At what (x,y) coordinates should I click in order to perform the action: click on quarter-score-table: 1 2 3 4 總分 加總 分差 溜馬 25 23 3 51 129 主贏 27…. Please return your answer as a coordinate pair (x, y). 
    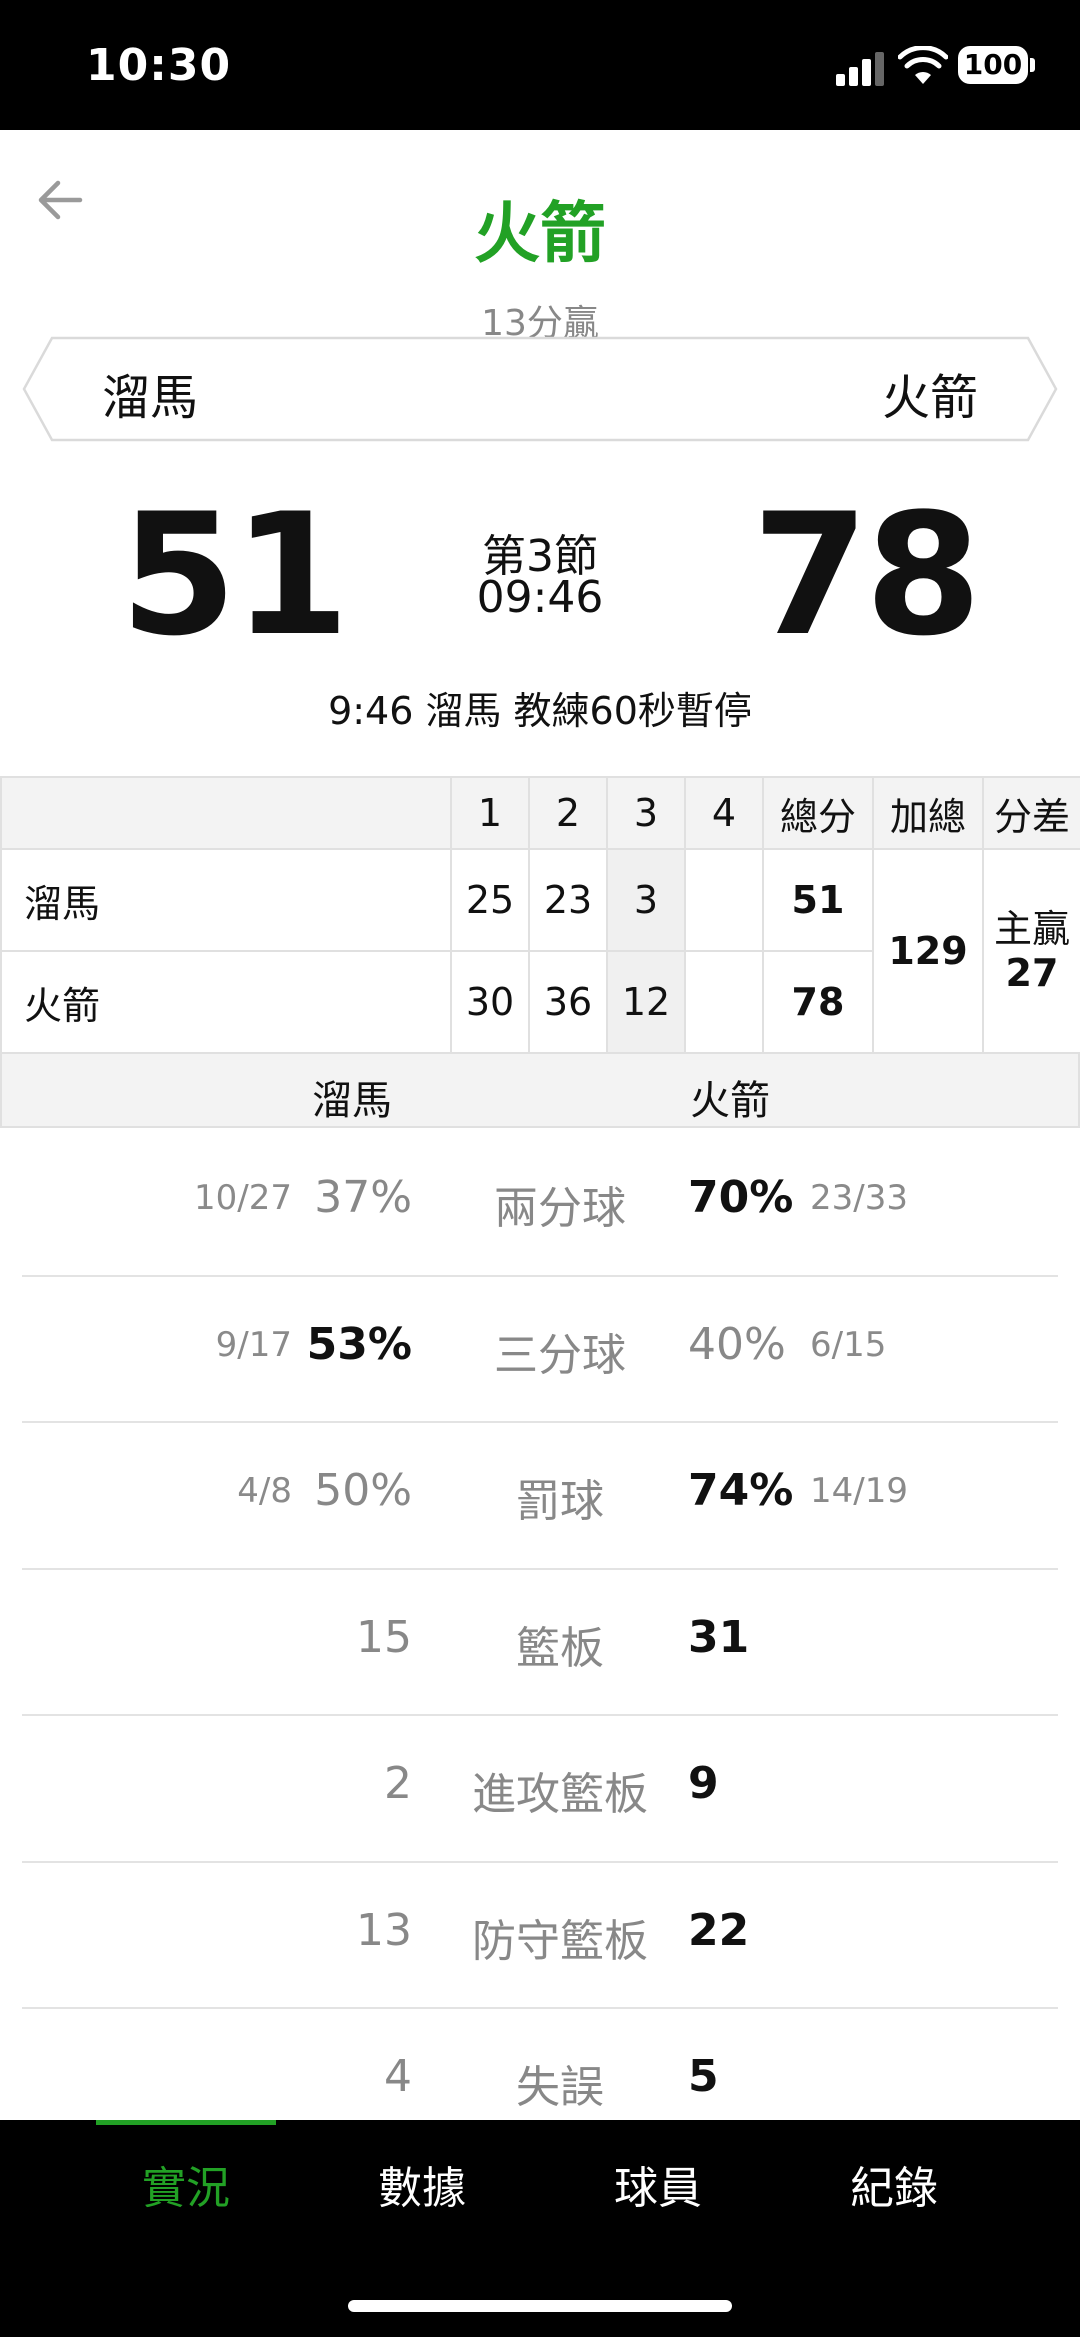
    Looking at the image, I should click on (540, 915).